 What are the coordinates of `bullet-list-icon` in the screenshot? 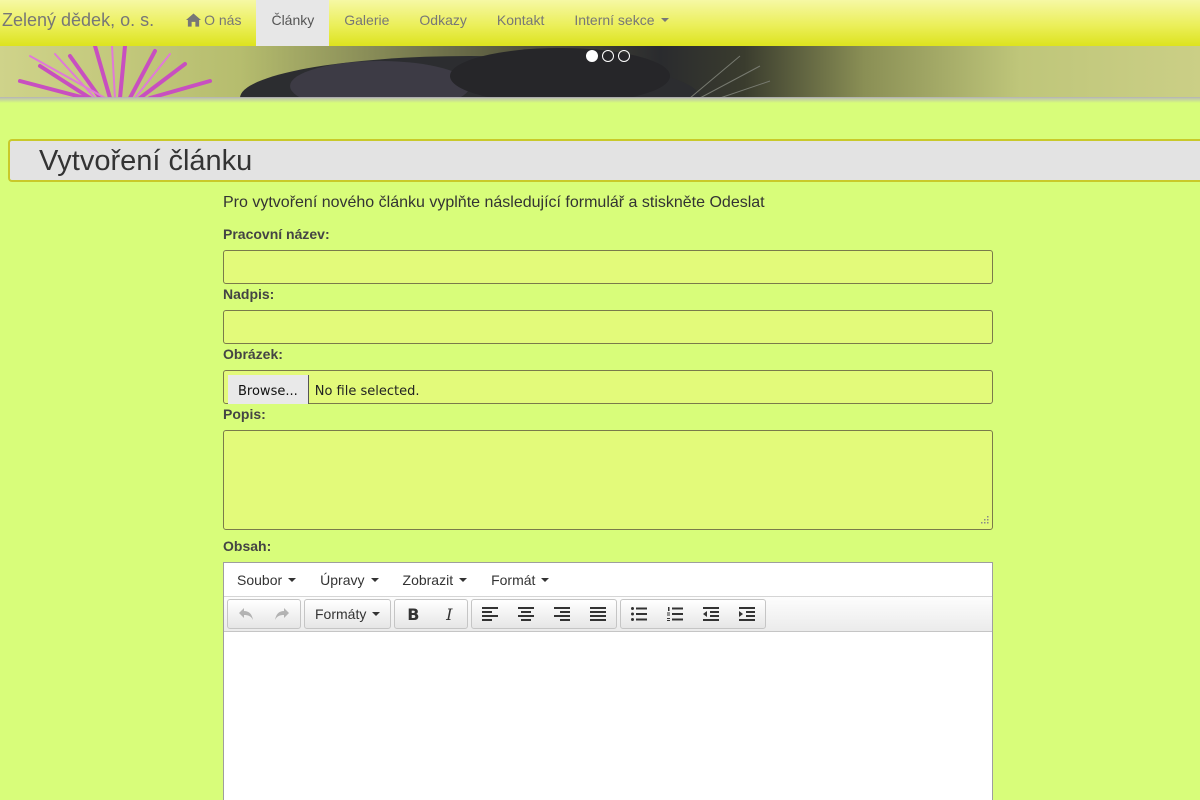 It's located at (639, 614).